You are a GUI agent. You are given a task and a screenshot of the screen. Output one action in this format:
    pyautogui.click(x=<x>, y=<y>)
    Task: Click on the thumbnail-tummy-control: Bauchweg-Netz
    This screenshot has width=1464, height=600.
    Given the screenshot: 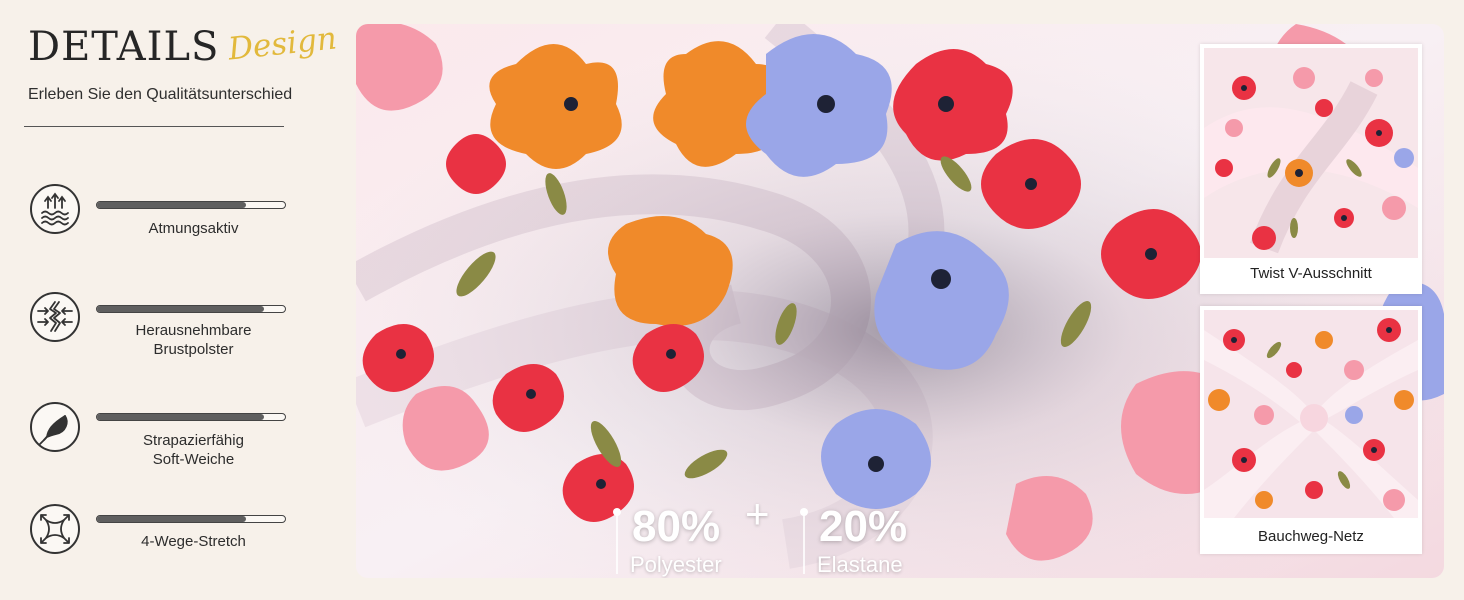 What is the action you would take?
    pyautogui.click(x=1311, y=430)
    